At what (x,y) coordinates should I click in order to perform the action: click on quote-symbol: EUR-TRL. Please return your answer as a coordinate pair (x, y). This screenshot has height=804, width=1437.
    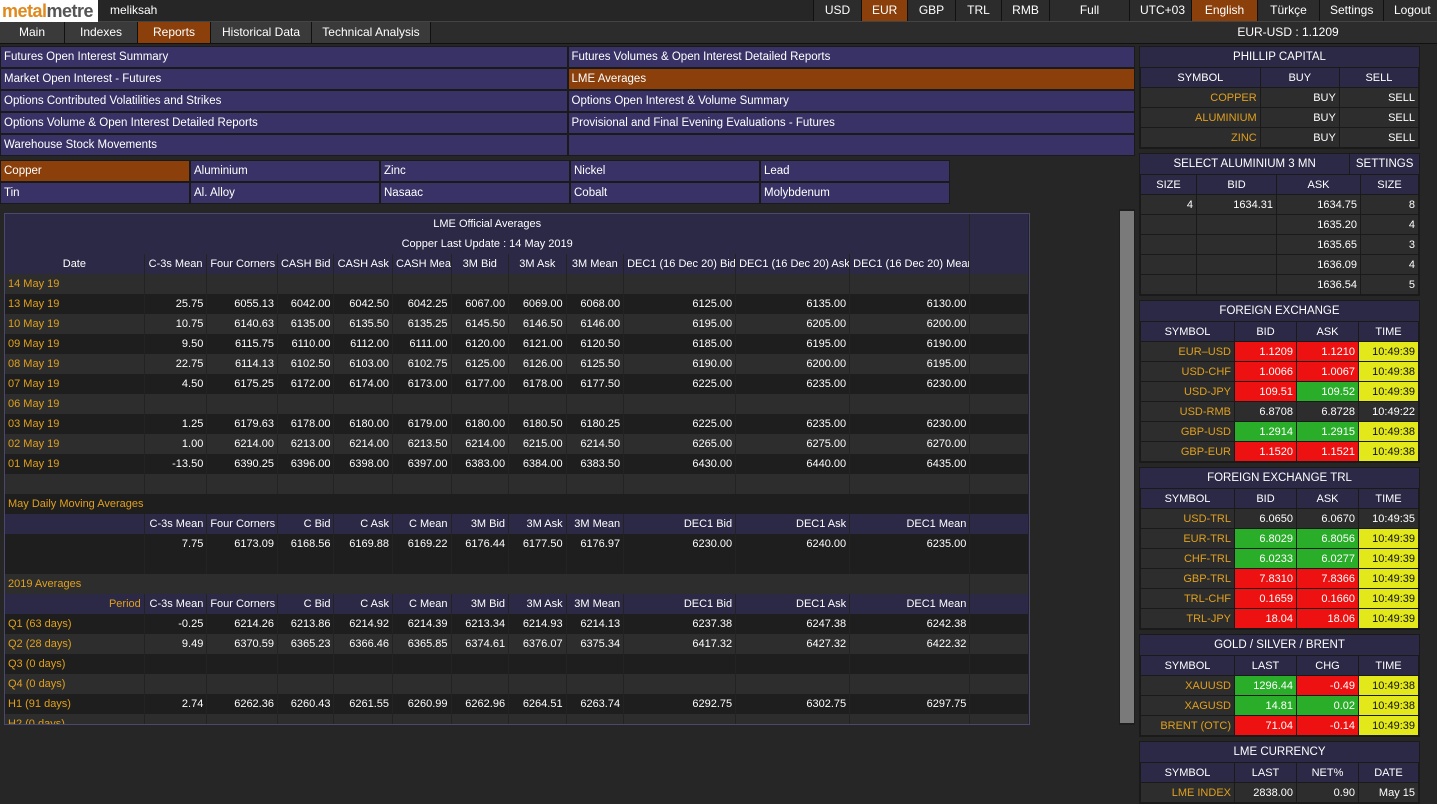
    Looking at the image, I should click on (1187, 538).